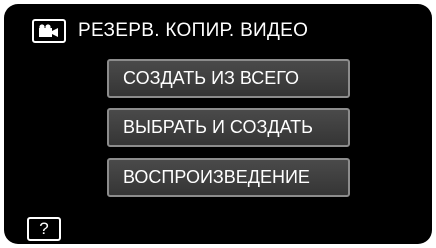 The height and width of the screenshot is (248, 436). I want to click on page-title: РЕЗЕРВ. КОПИР. ВИДЕО, so click(193, 30).